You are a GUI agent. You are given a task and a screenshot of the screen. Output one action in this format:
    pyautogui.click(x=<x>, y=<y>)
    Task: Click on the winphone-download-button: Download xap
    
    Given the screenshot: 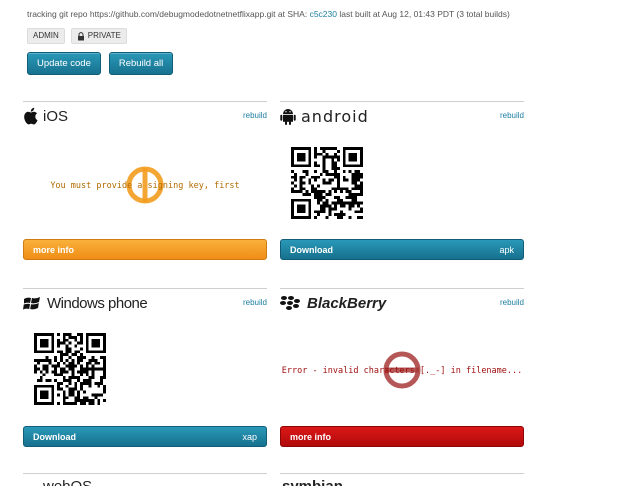 What is the action you would take?
    pyautogui.click(x=145, y=436)
    